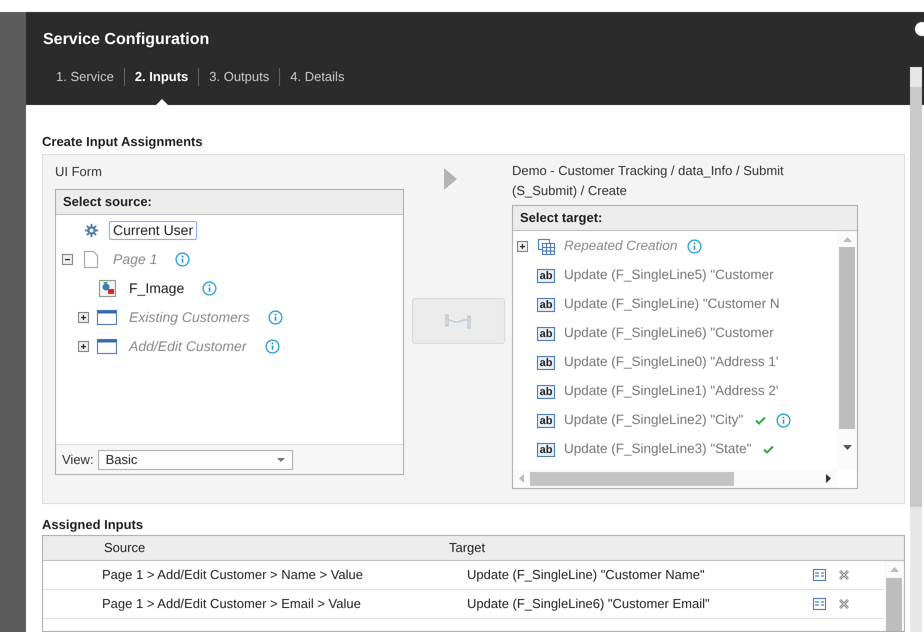 The height and width of the screenshot is (632, 924). What do you see at coordinates (85, 77) in the screenshot?
I see `tab: 1. Service` at bounding box center [85, 77].